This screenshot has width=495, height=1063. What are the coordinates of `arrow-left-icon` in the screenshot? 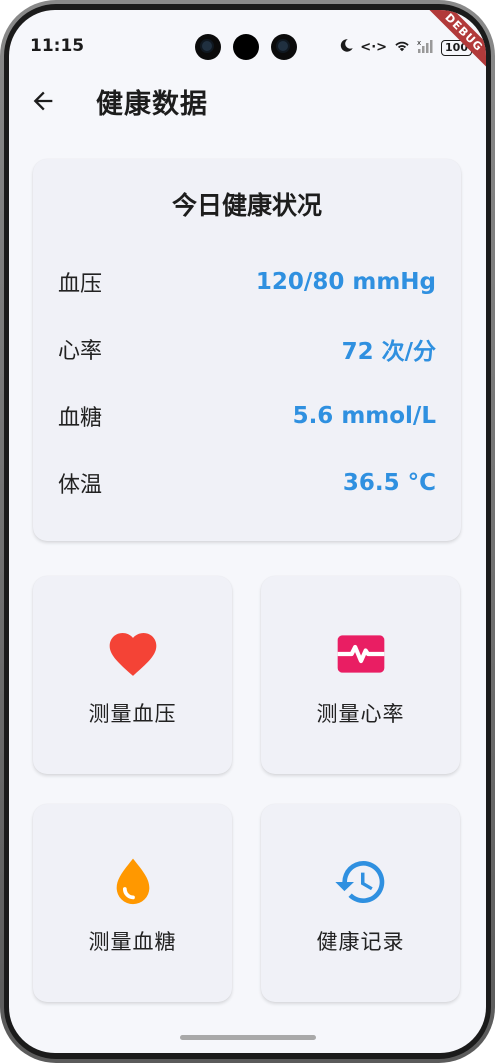 It's located at (43, 101).